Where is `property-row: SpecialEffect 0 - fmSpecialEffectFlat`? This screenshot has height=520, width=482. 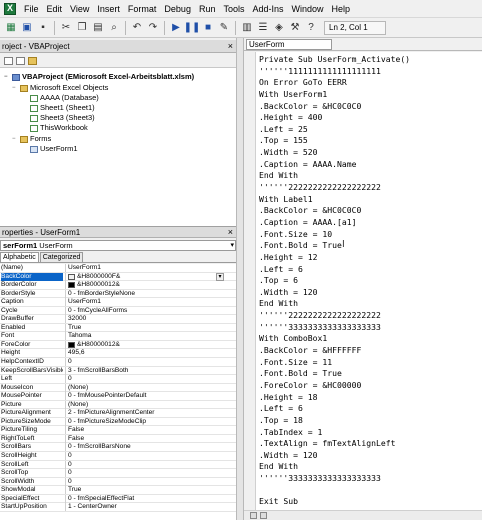
property-row: SpecialEffect 0 - fmSpecialEffectFlat is located at coordinates (118, 499).